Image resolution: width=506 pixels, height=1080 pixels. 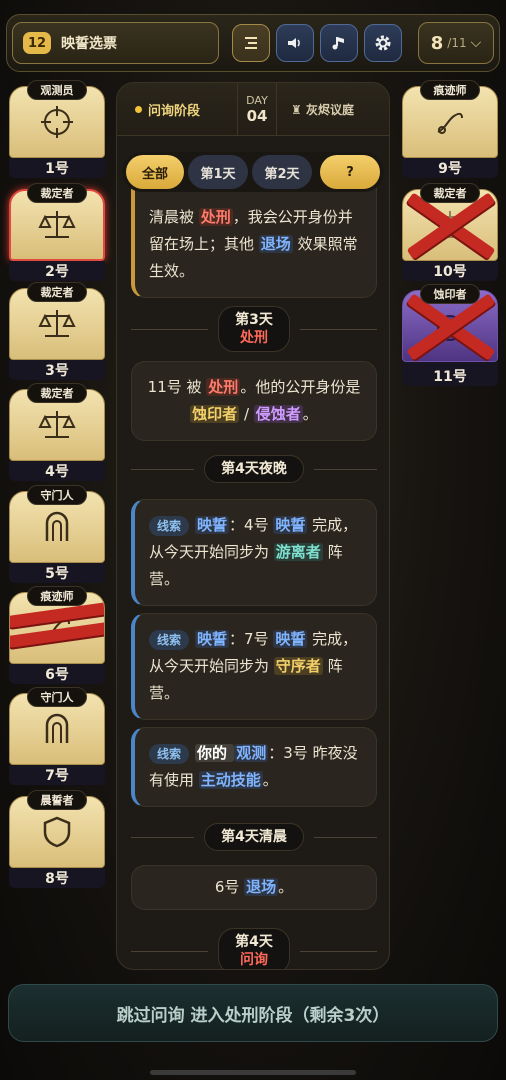 What do you see at coordinates (57, 635) in the screenshot?
I see `player-card-6: 痕迹师 6号` at bounding box center [57, 635].